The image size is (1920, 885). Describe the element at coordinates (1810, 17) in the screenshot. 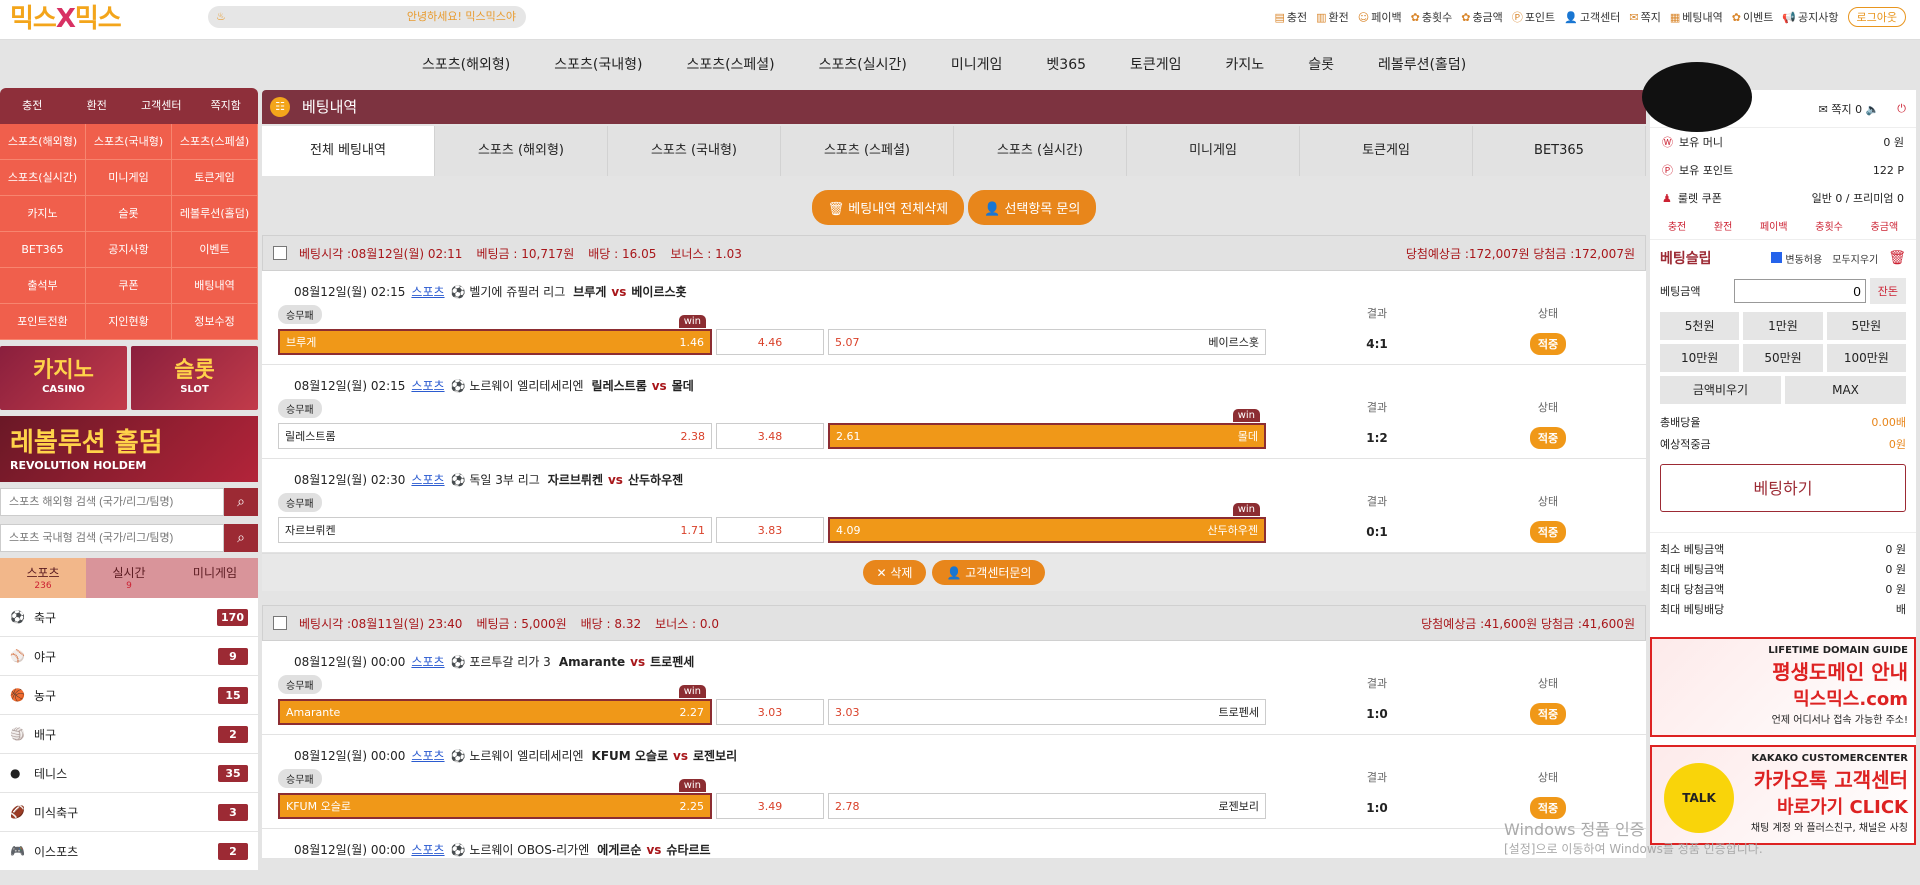

I see `top-link-10: 📢 공지사항` at that location.